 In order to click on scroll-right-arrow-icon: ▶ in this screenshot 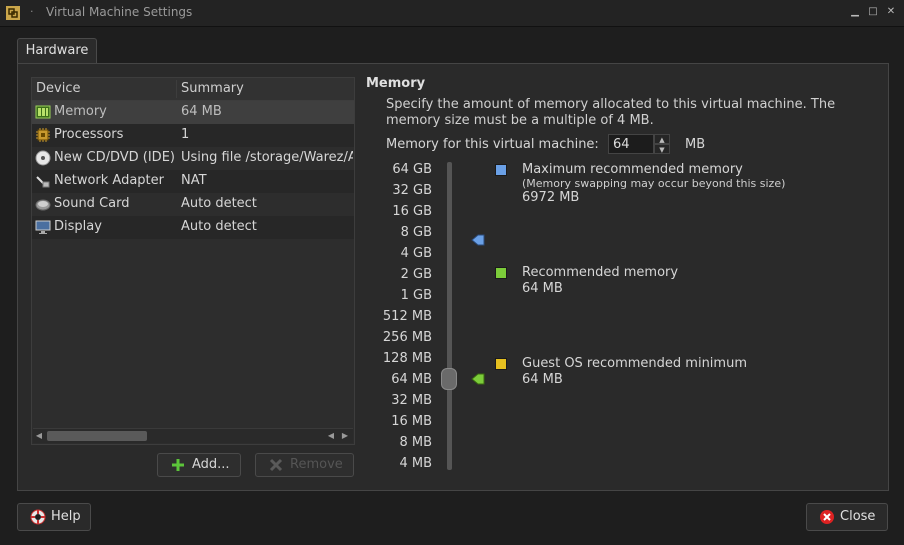, I will do `click(345, 436)`.